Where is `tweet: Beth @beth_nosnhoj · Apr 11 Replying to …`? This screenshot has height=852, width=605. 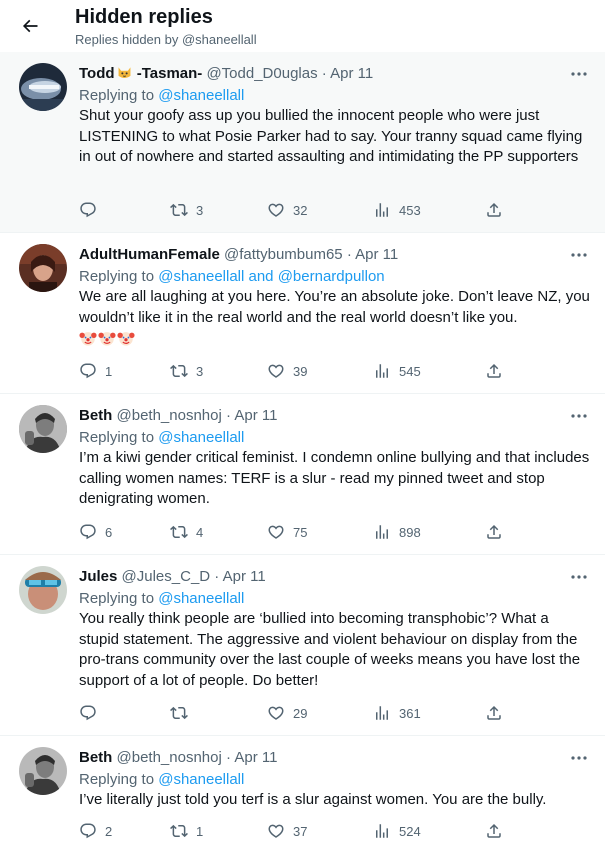 tweet: Beth @beth_nosnhoj · Apr 11 Replying to … is located at coordinates (302, 794).